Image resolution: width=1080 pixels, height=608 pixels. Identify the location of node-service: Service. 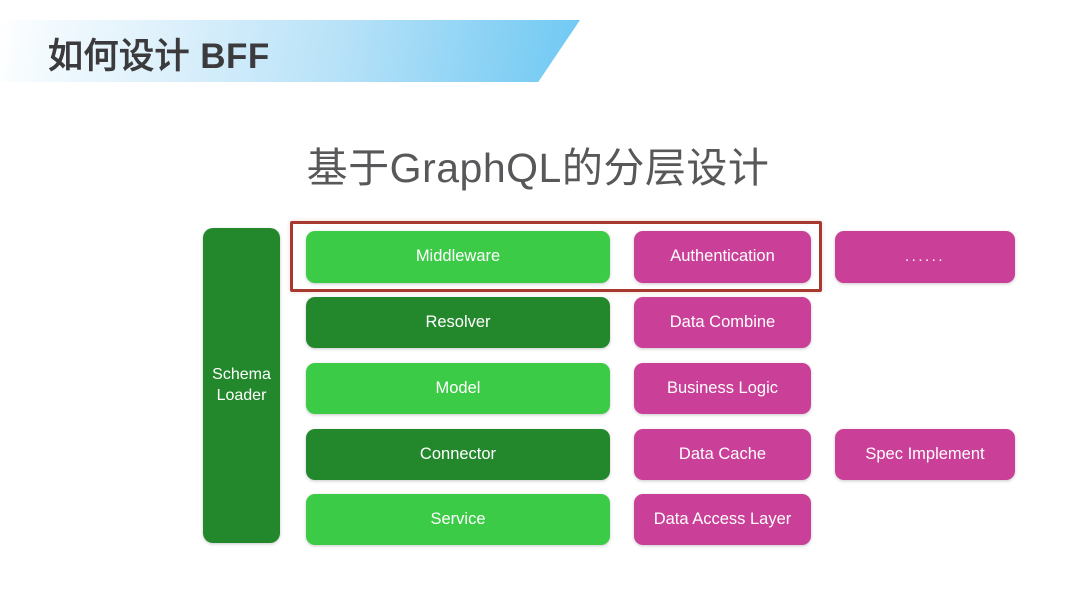
(458, 519).